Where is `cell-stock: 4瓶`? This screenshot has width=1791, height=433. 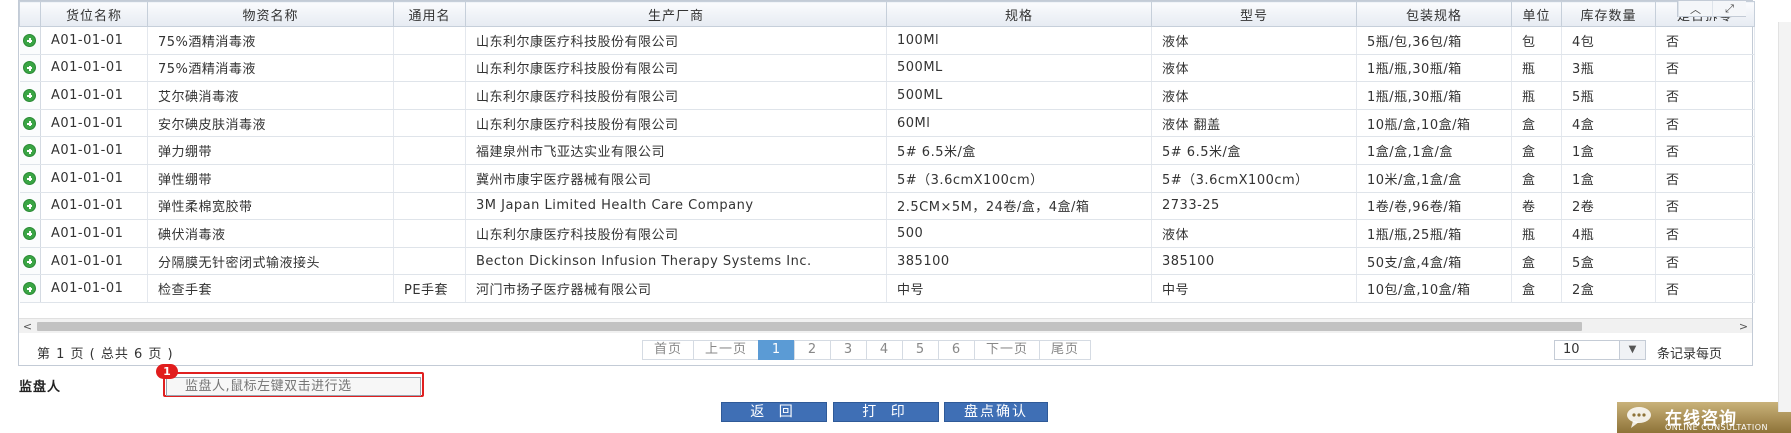
cell-stock: 4瓶 is located at coordinates (1608, 233).